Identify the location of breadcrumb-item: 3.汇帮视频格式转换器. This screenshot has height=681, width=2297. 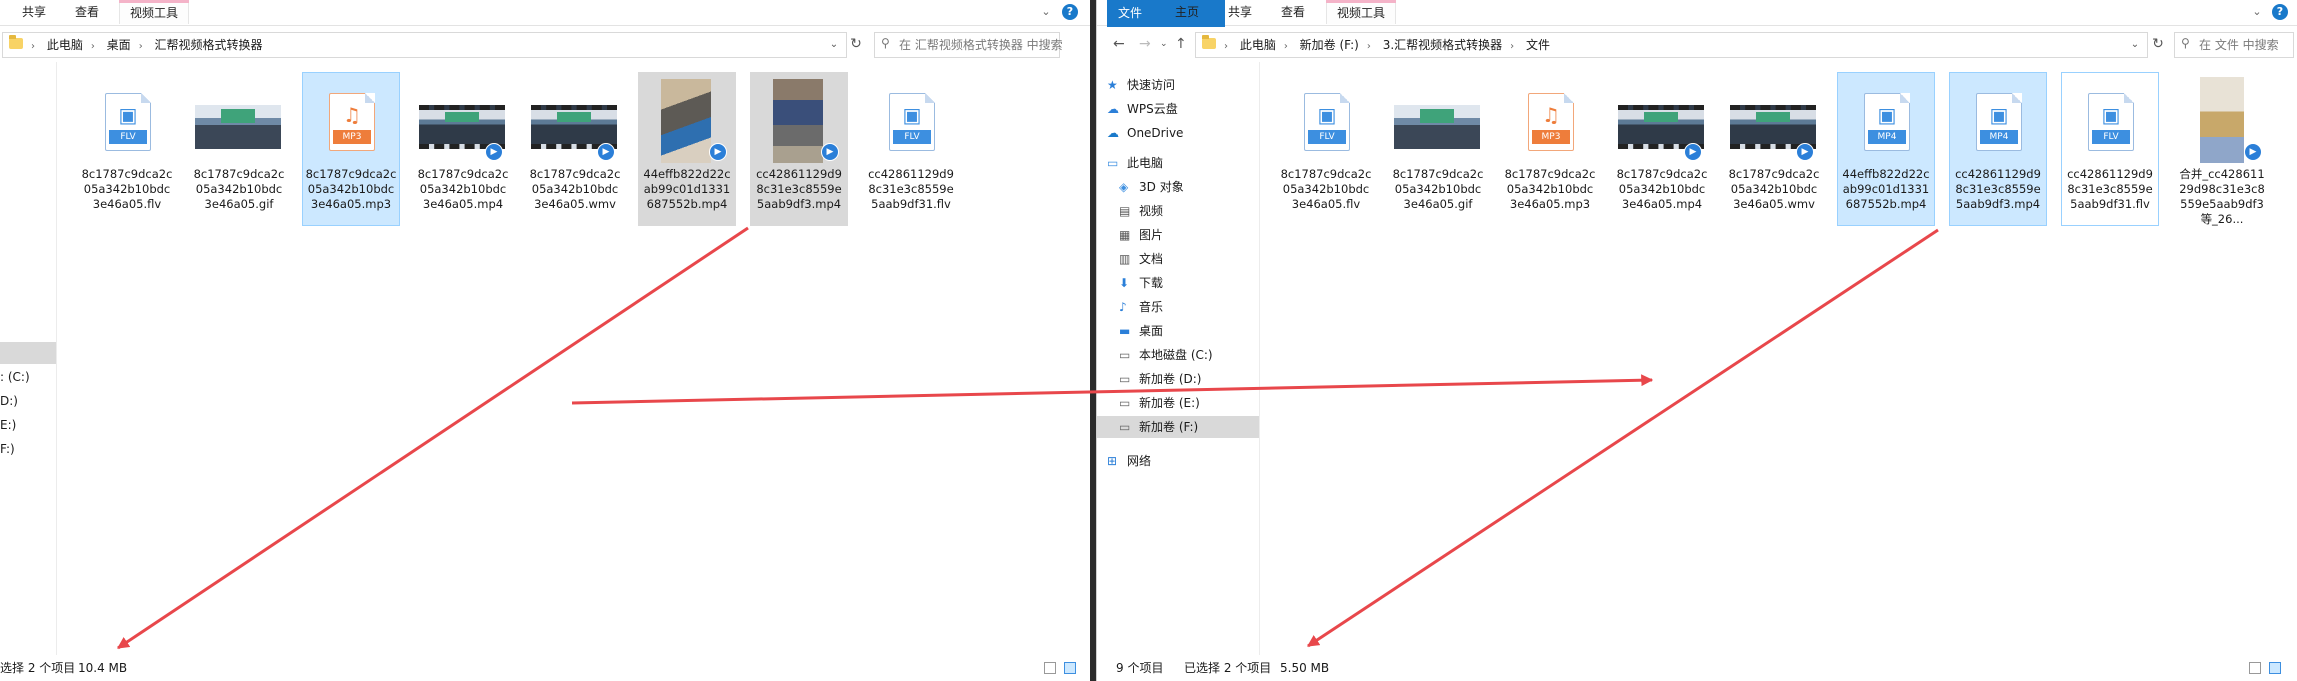
(1442, 45).